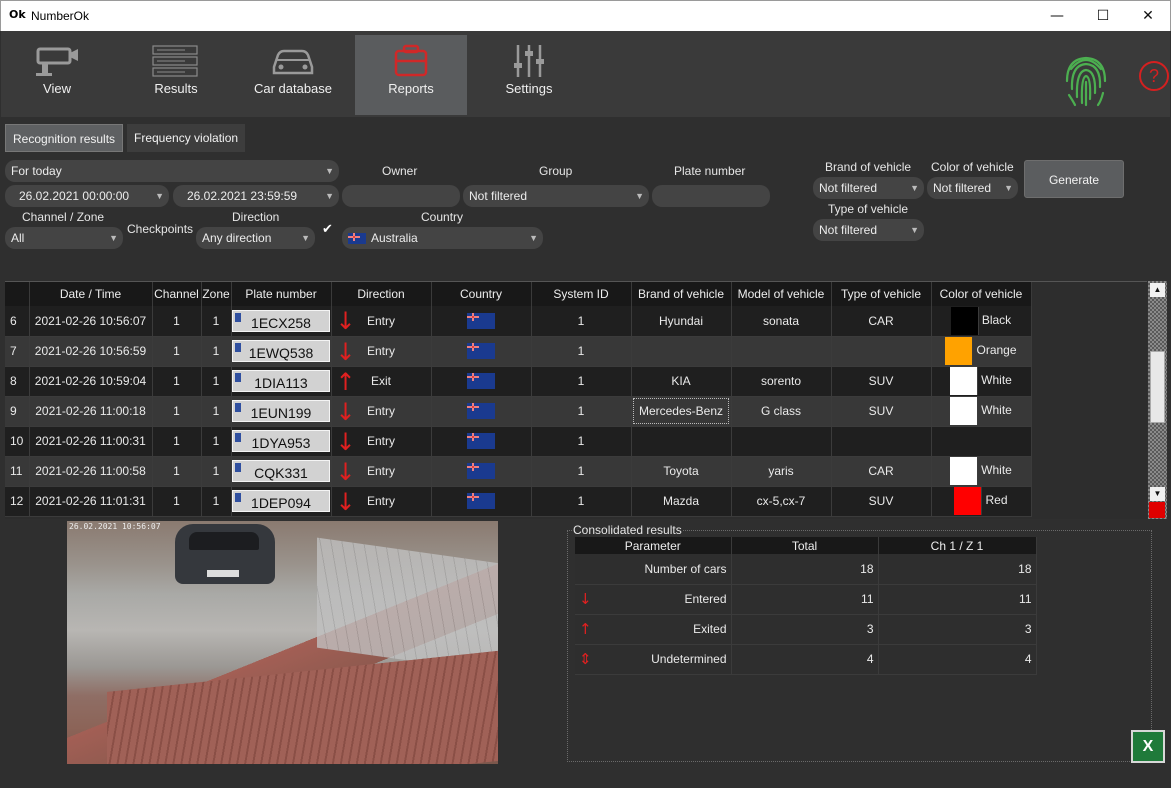  I want to click on row-type: SUV, so click(881, 501).